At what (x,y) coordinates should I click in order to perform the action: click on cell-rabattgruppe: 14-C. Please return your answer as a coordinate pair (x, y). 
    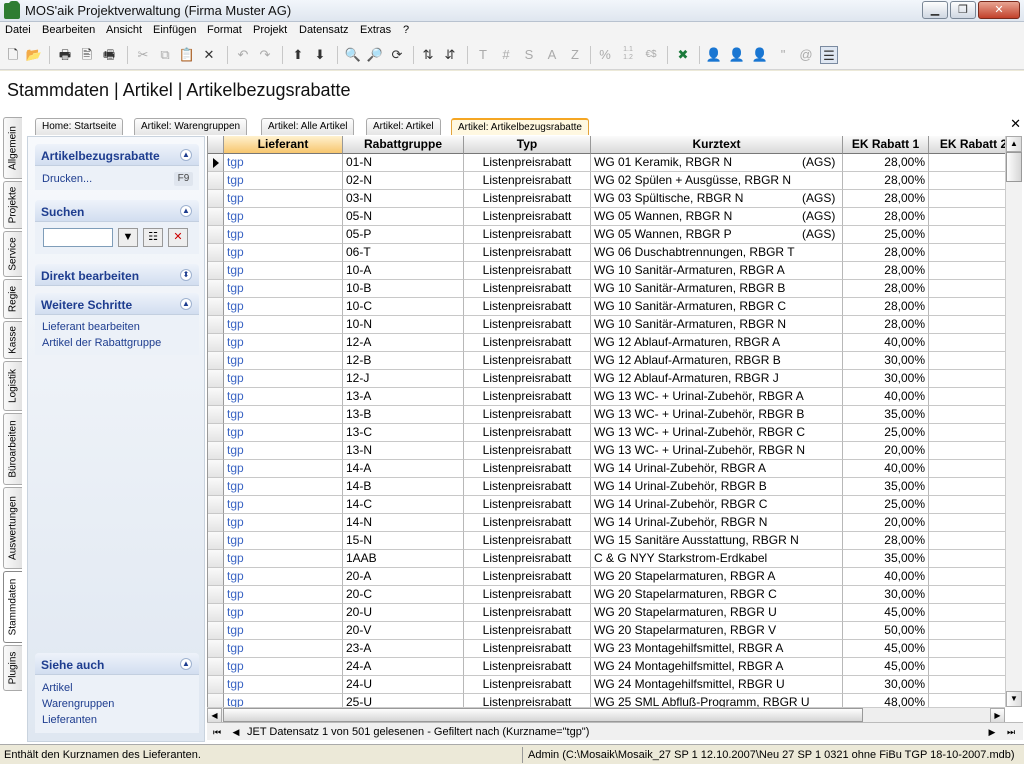
    Looking at the image, I should click on (403, 505).